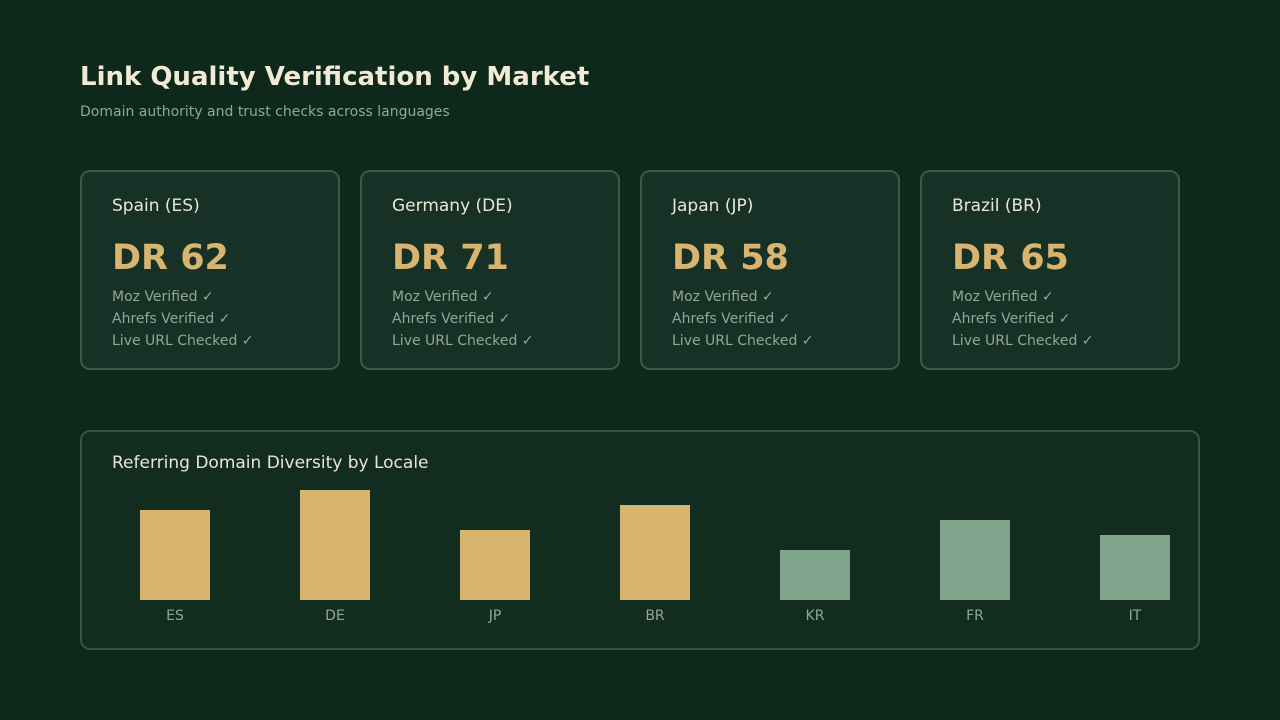 The height and width of the screenshot is (720, 1280). What do you see at coordinates (1135, 616) in the screenshot?
I see `x-tick-label: IT` at bounding box center [1135, 616].